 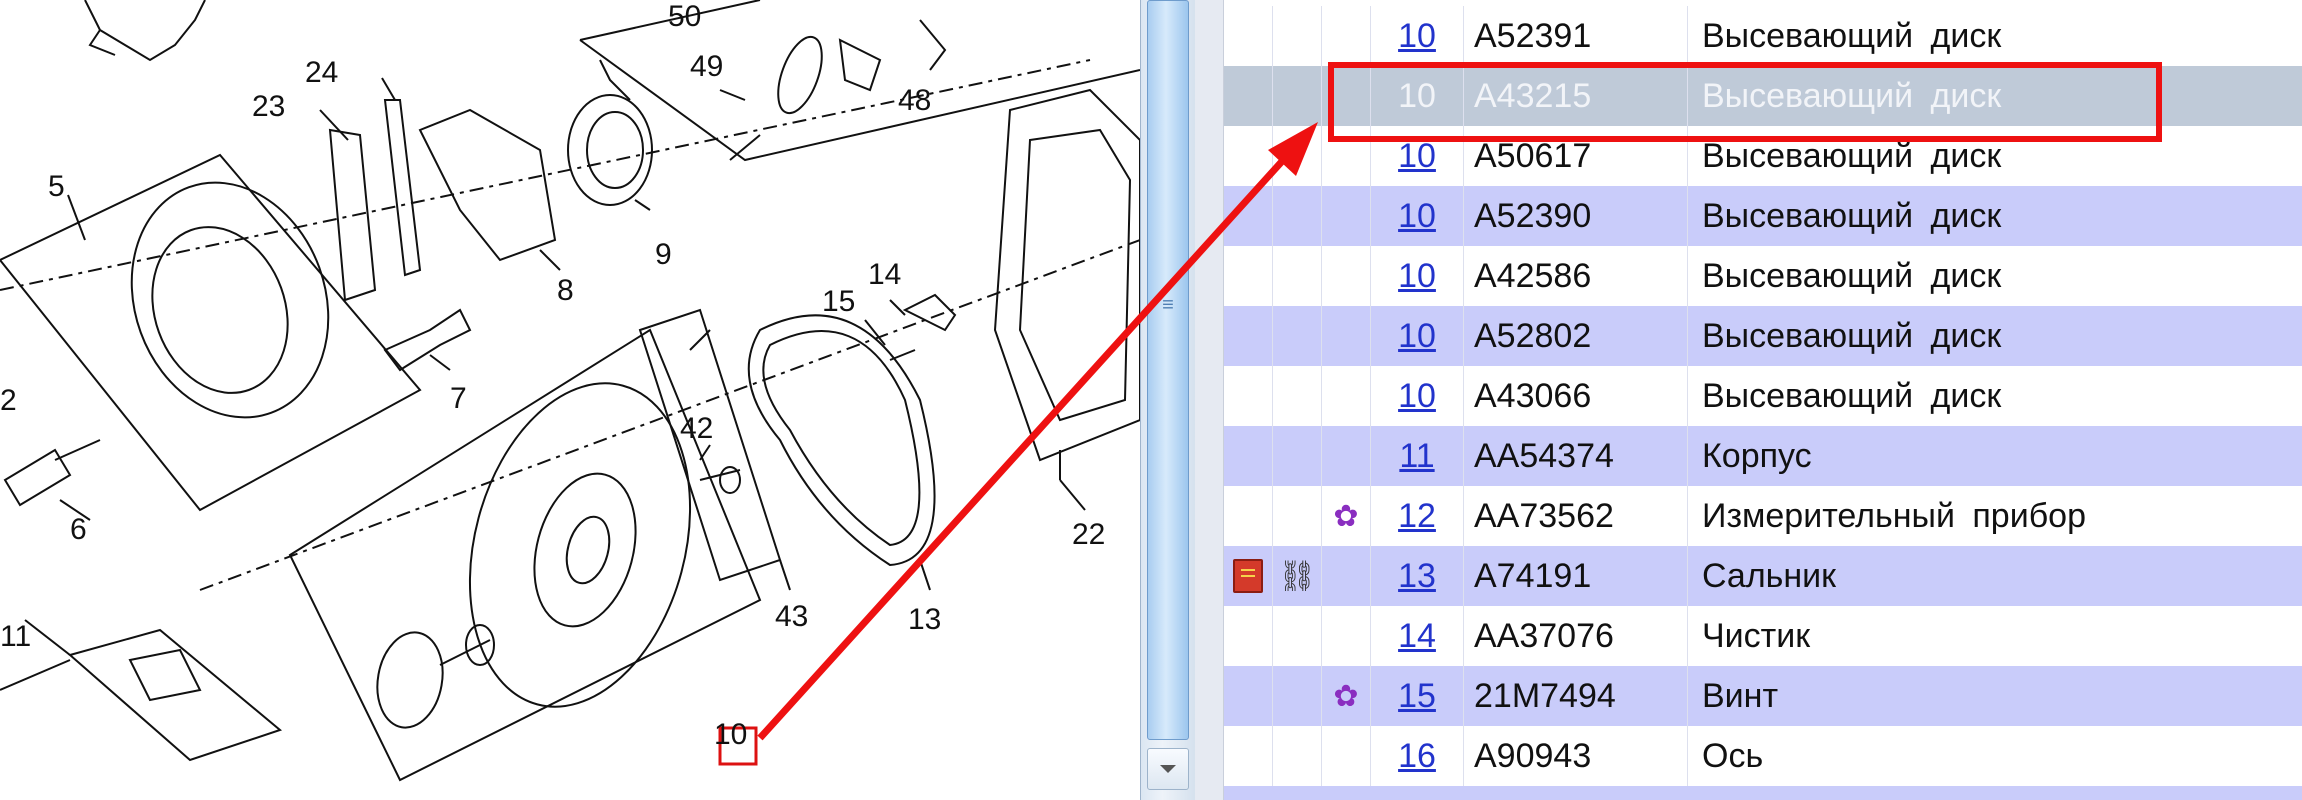 What do you see at coordinates (915, 100) in the screenshot?
I see `callout-48: 48` at bounding box center [915, 100].